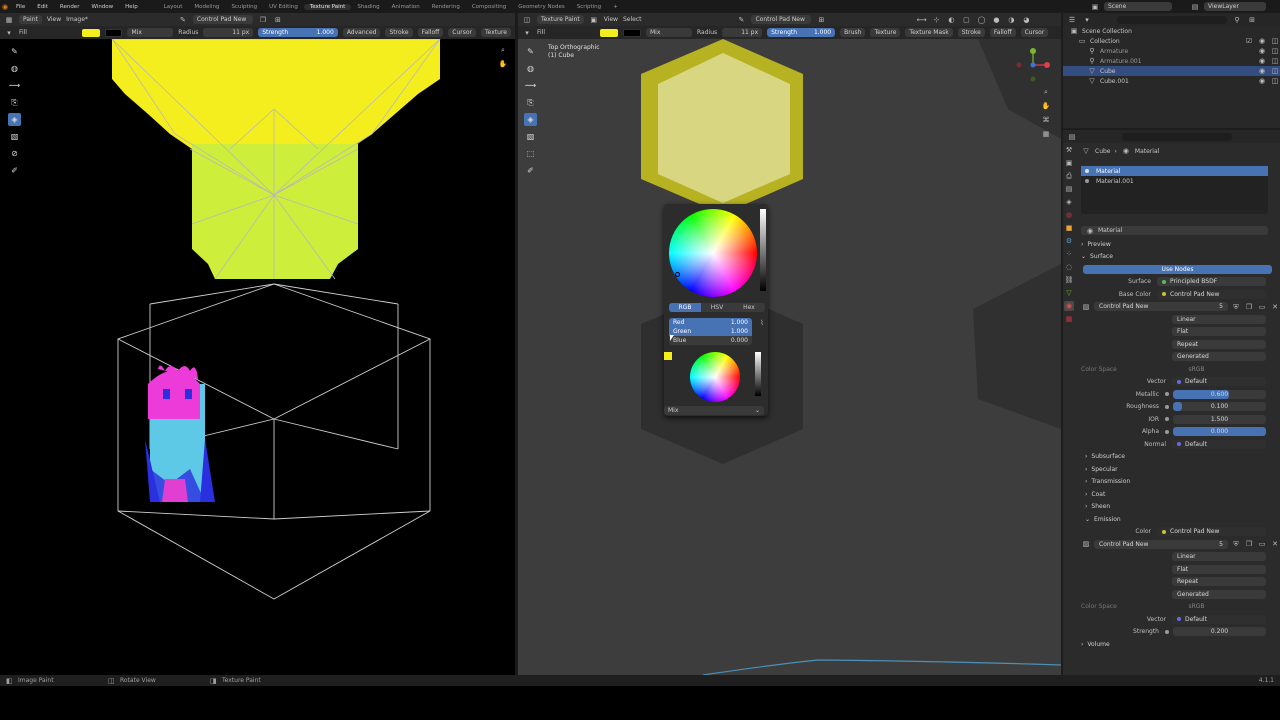  What do you see at coordinates (1178, 244) in the screenshot?
I see `panel-preview: › Preview` at bounding box center [1178, 244].